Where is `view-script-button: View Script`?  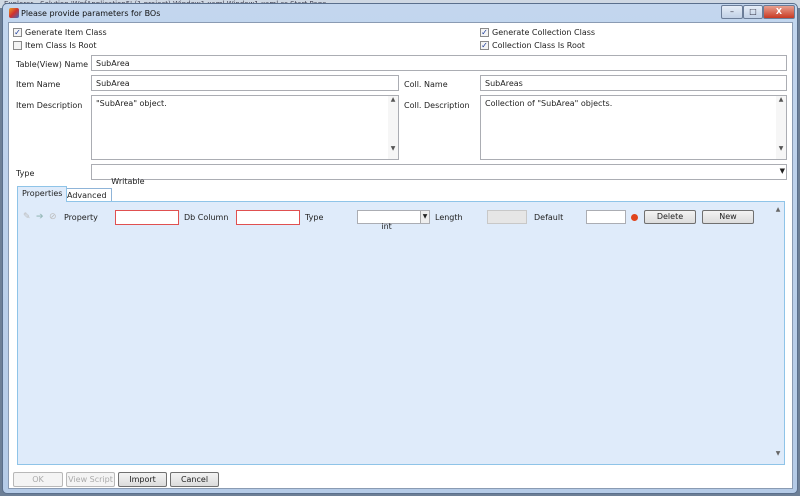
view-script-button: View Script is located at coordinates (90, 479).